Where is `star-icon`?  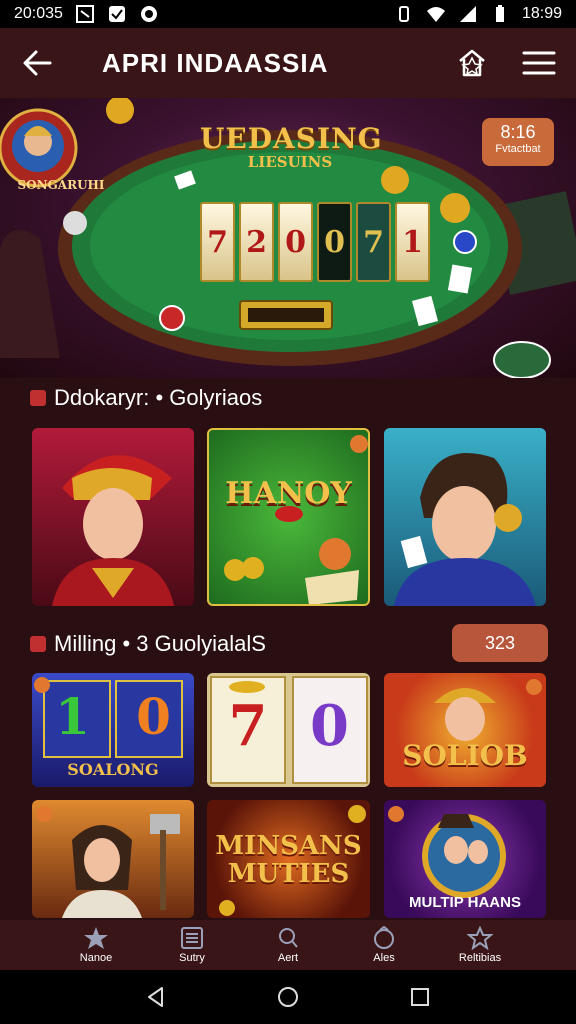 star-icon is located at coordinates (96, 938).